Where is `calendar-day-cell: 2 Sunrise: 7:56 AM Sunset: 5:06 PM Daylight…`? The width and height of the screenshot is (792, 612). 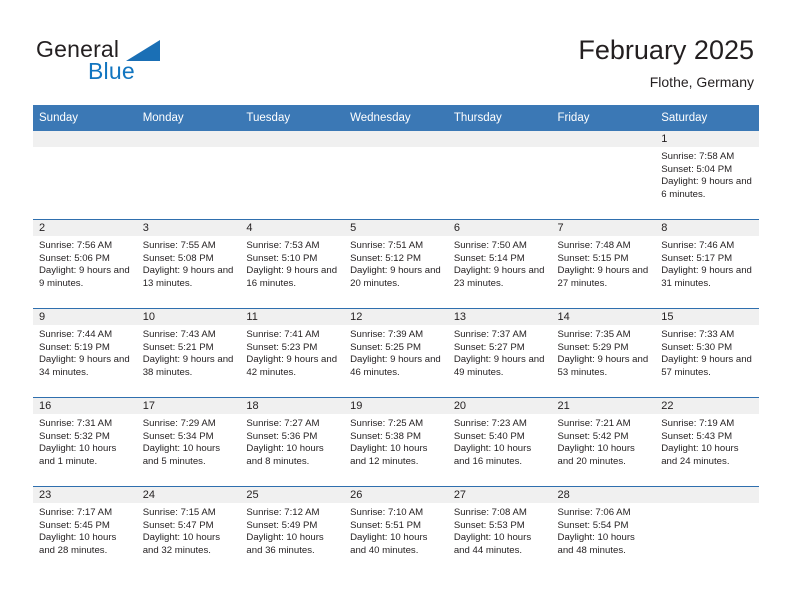 calendar-day-cell: 2 Sunrise: 7:56 AM Sunset: 5:06 PM Daylight… is located at coordinates (85, 264).